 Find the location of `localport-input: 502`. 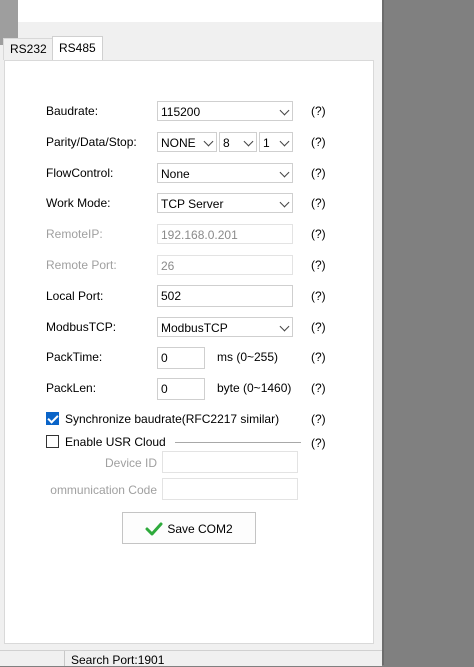

localport-input: 502 is located at coordinates (225, 296).